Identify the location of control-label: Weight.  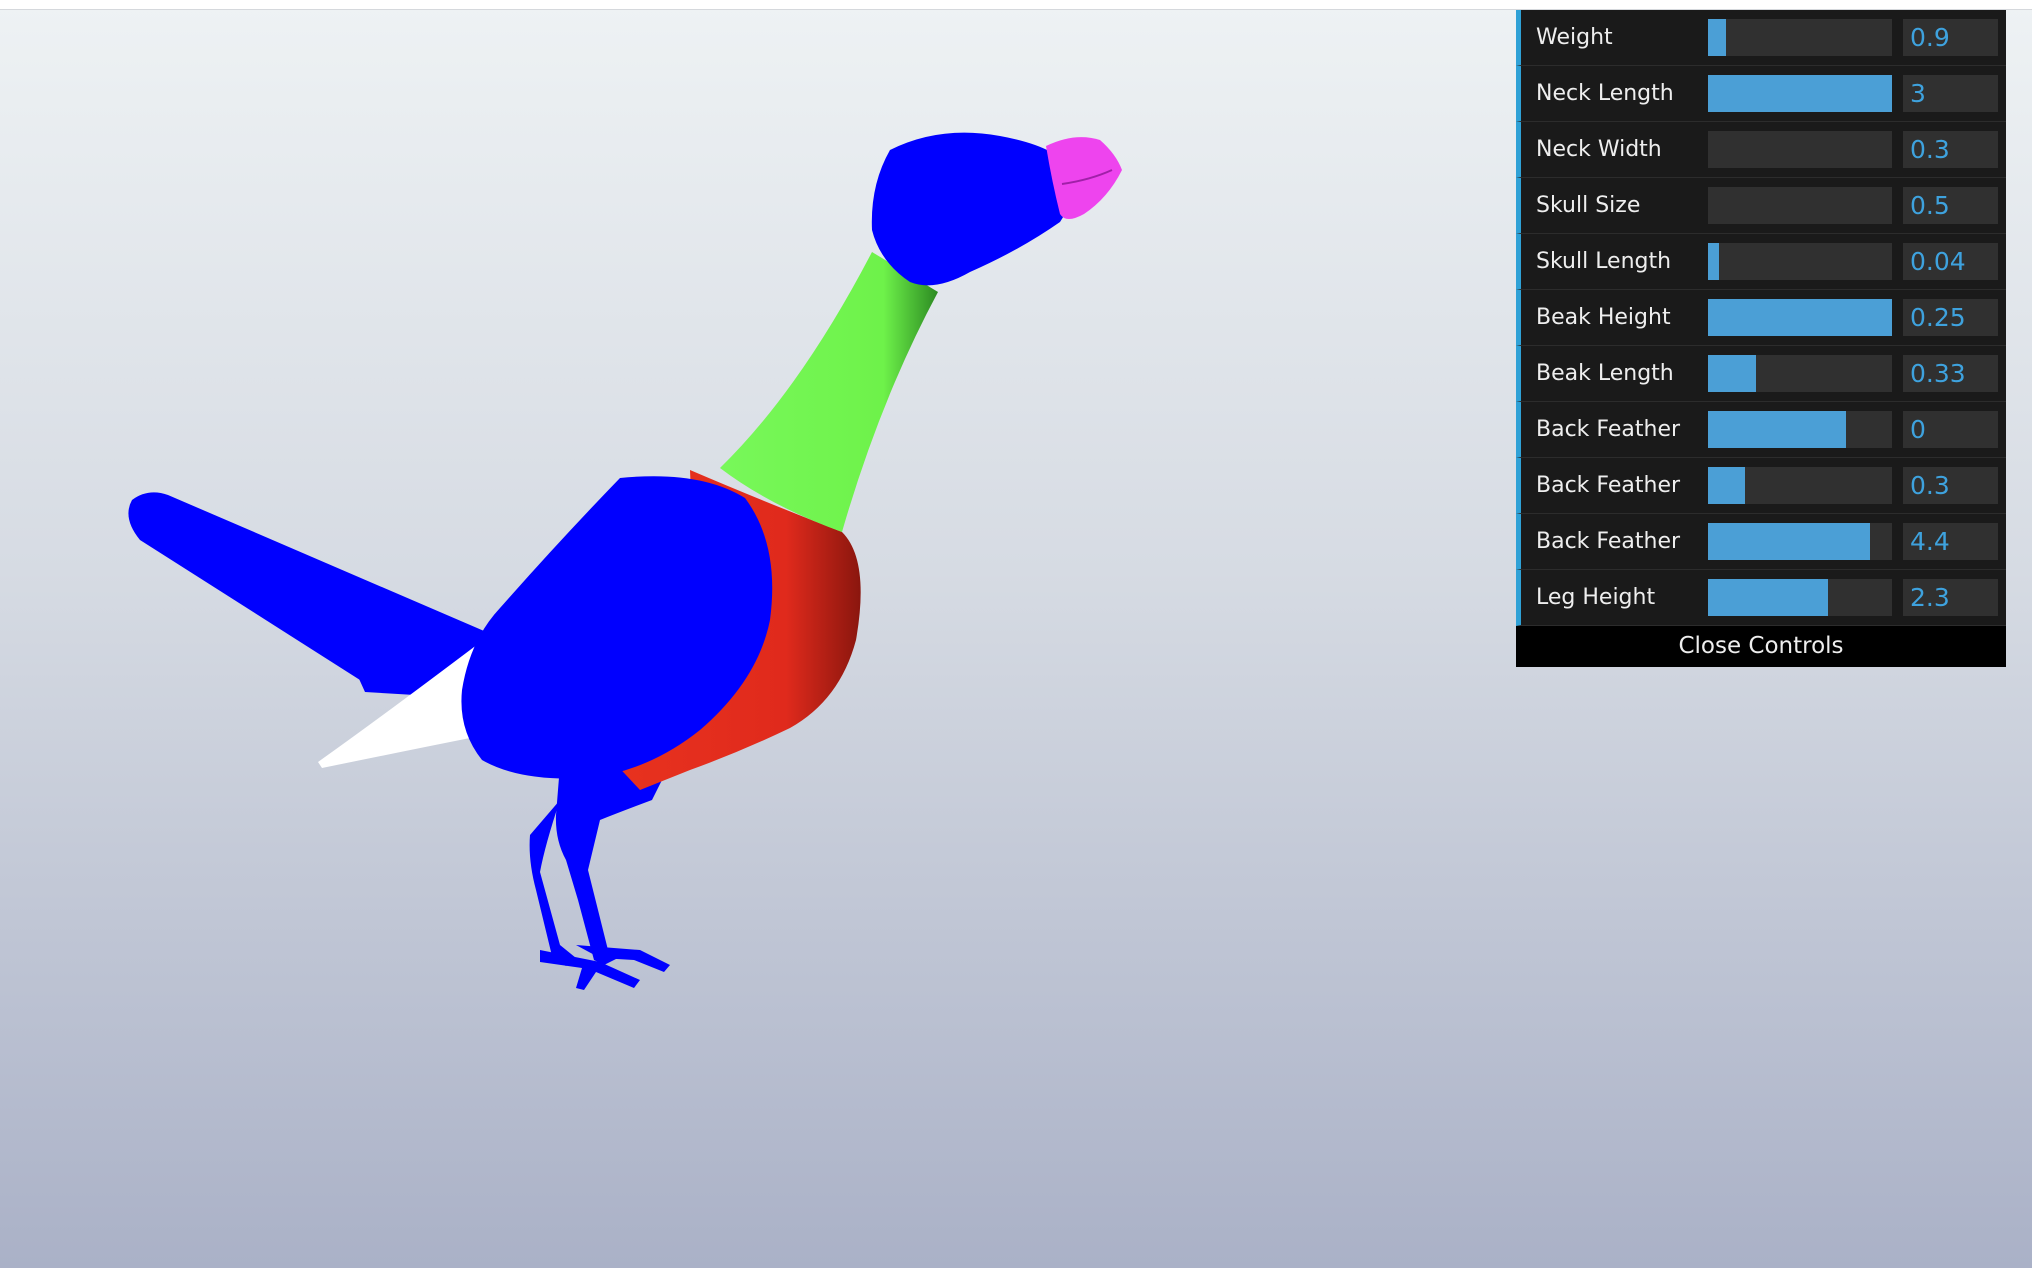
(1574, 37).